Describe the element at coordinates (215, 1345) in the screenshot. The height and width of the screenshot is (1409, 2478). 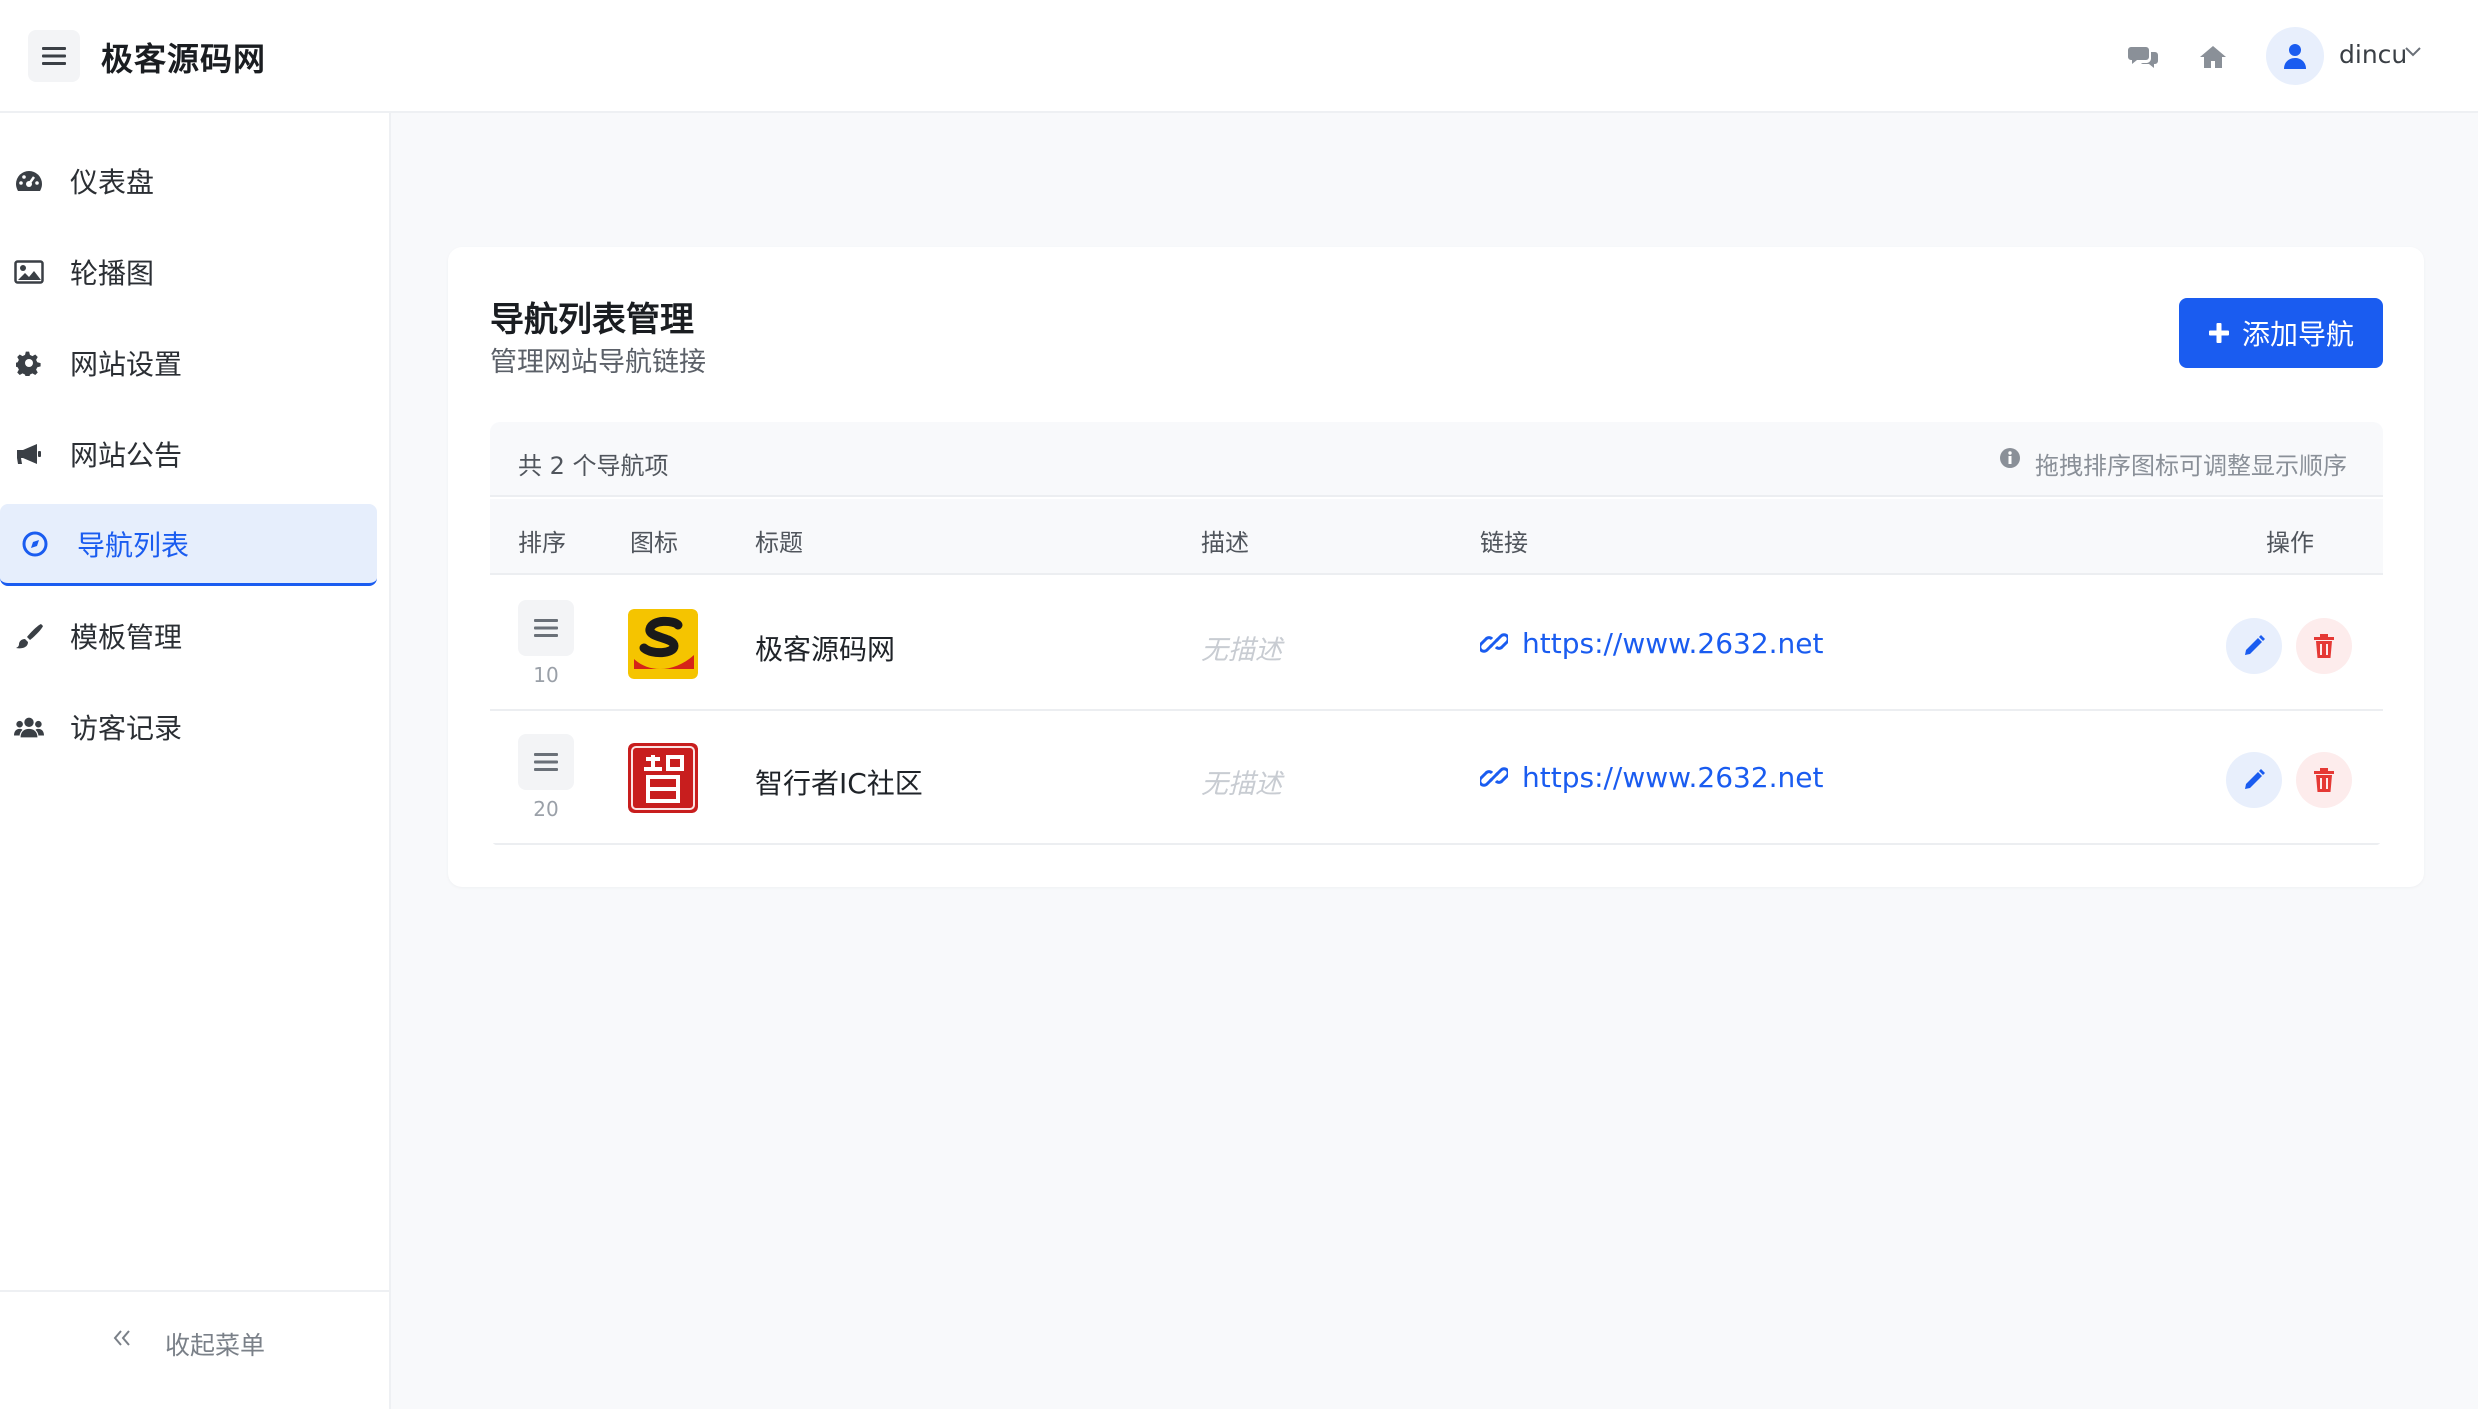
I see `collapse-menu-label: 收起菜单` at that location.